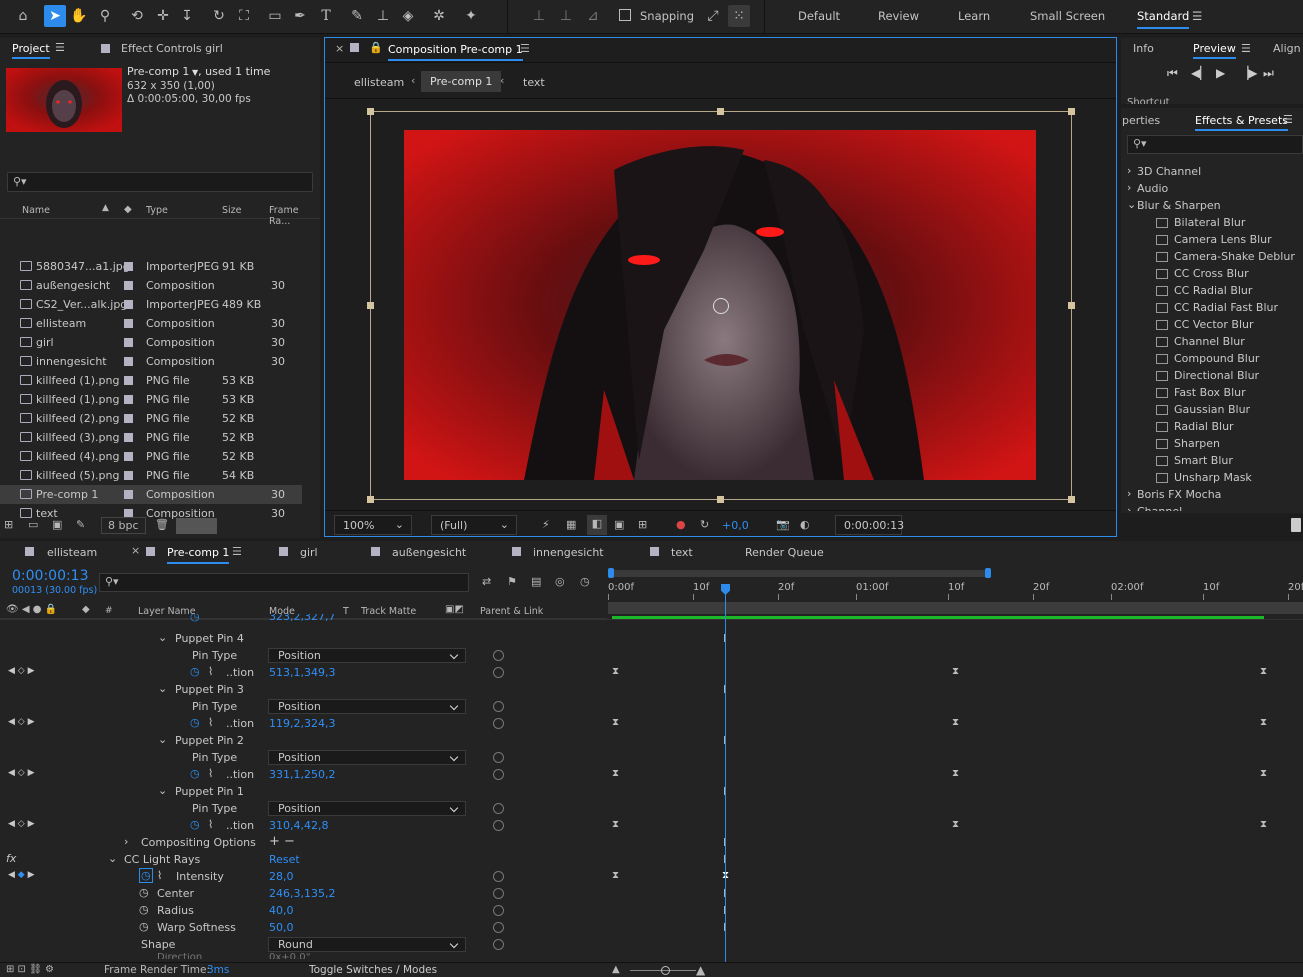 This screenshot has width=1303, height=977. I want to click on interpret-footage-icon: ⊞, so click(8, 524).